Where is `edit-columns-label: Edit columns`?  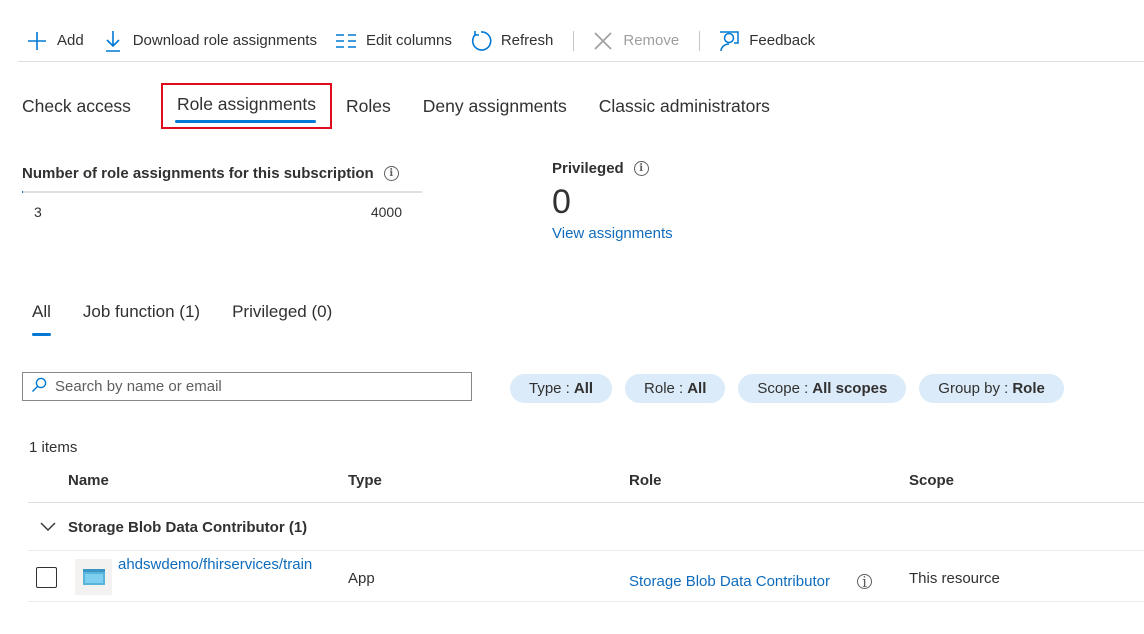 edit-columns-label: Edit columns is located at coordinates (408, 40).